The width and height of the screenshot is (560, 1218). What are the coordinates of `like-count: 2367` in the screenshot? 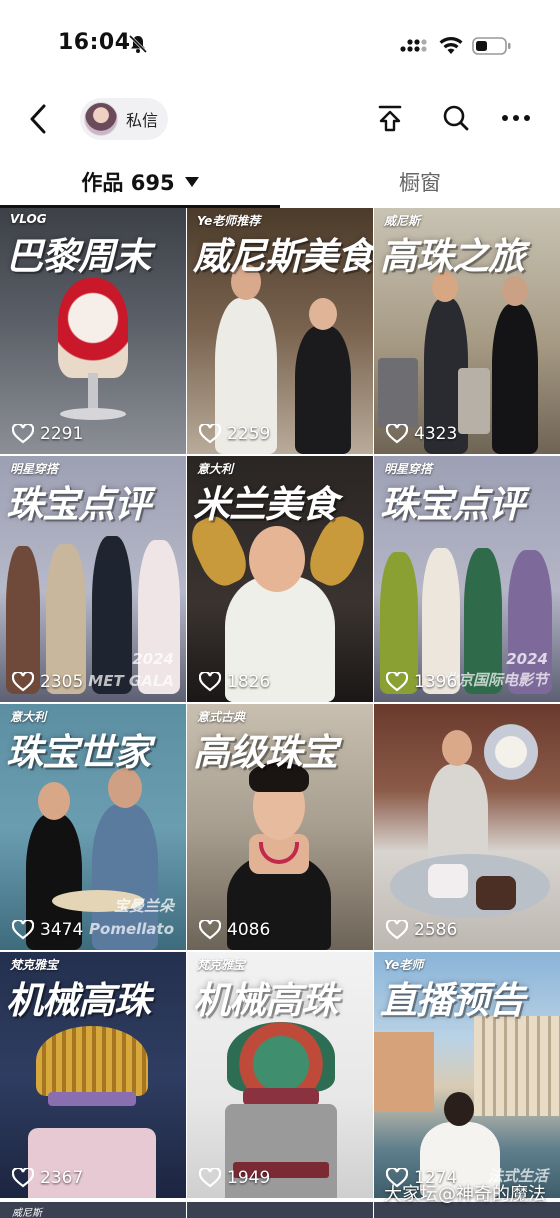 It's located at (47, 1178).